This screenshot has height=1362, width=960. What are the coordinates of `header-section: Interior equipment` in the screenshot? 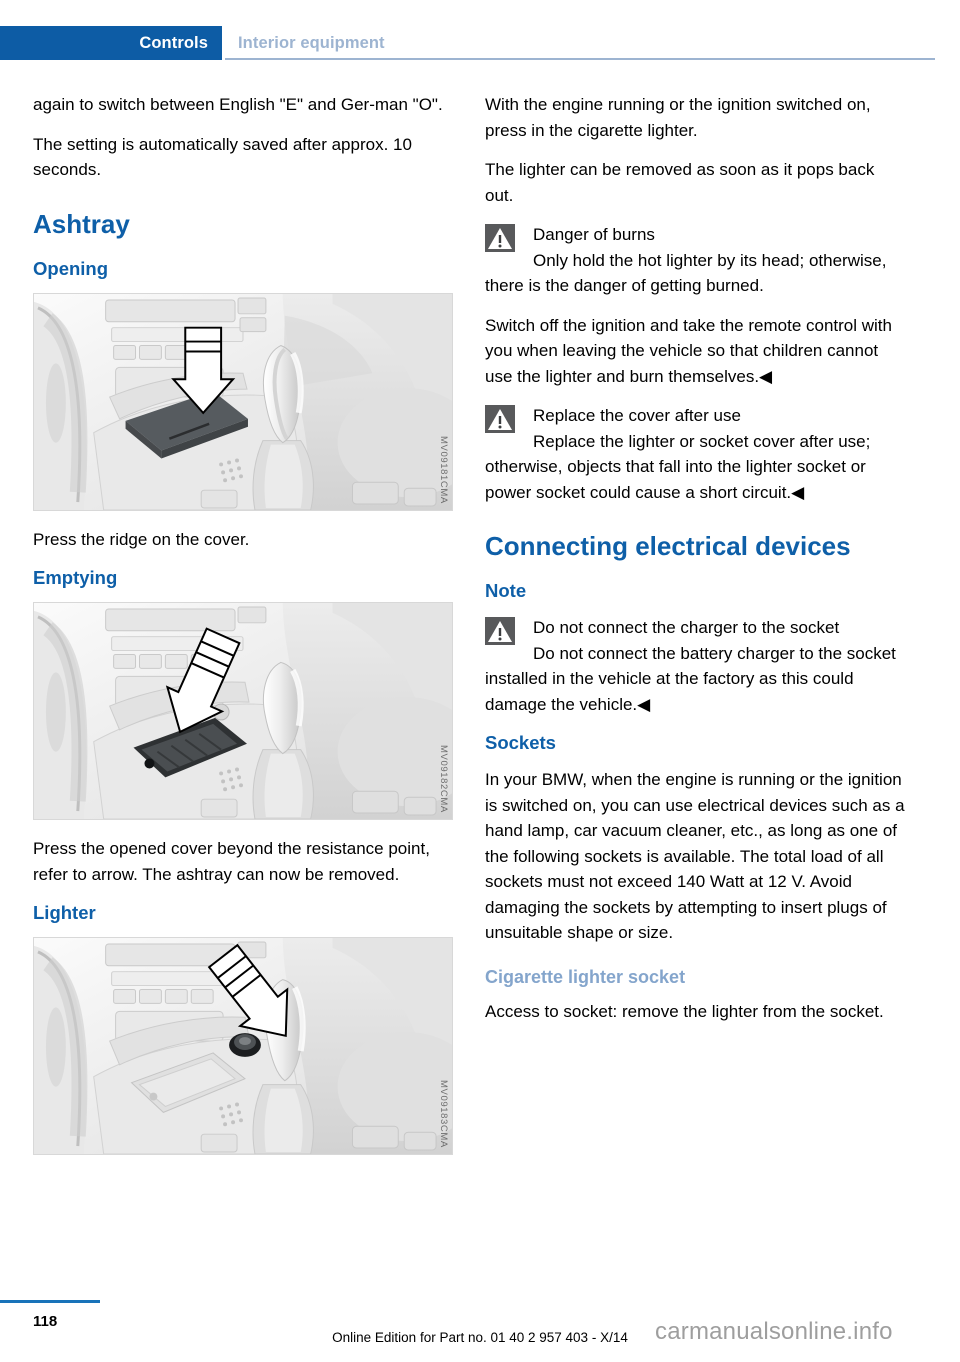 It's located at (311, 43).